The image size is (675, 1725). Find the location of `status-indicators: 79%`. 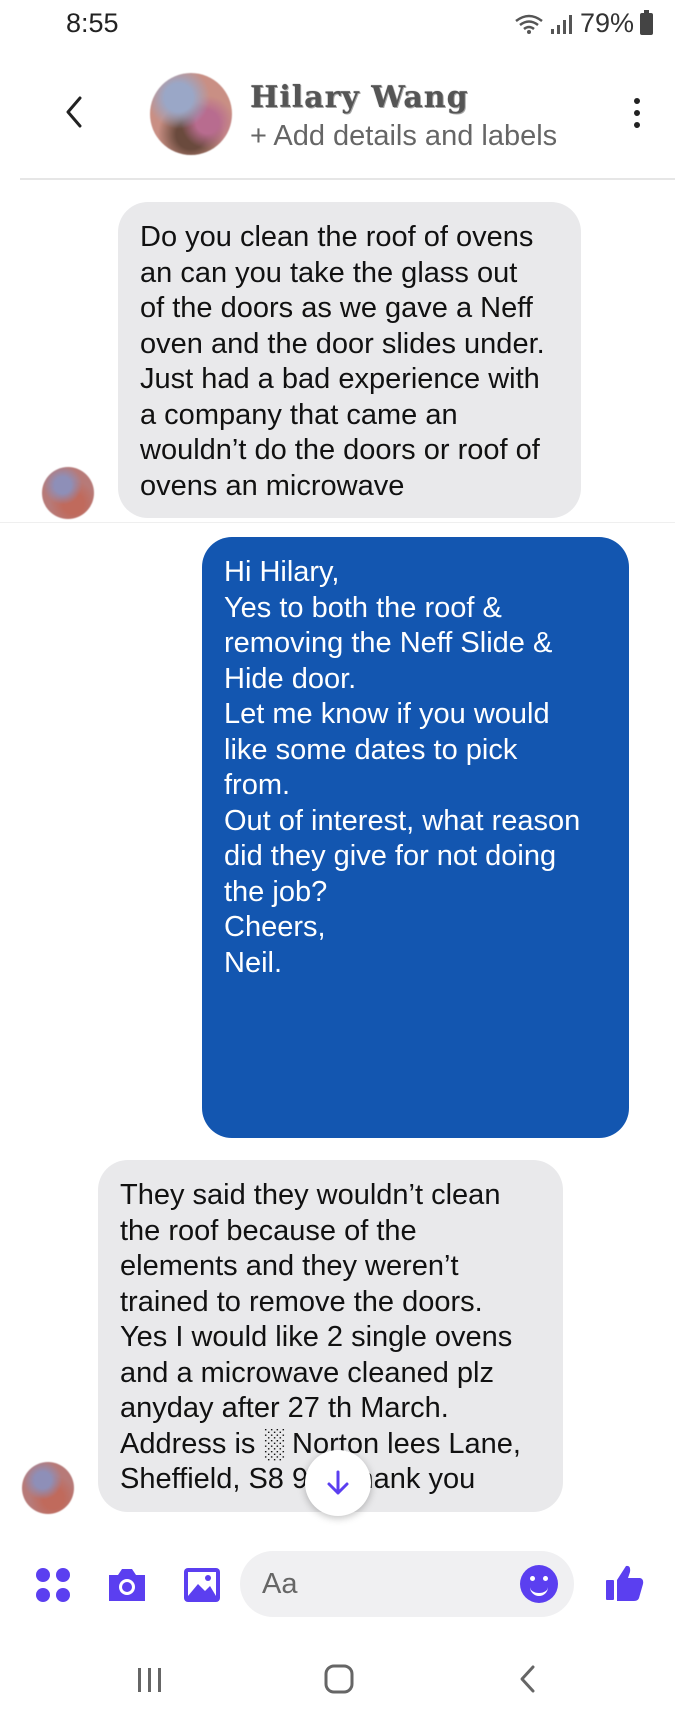

status-indicators: 79% is located at coordinates (583, 23).